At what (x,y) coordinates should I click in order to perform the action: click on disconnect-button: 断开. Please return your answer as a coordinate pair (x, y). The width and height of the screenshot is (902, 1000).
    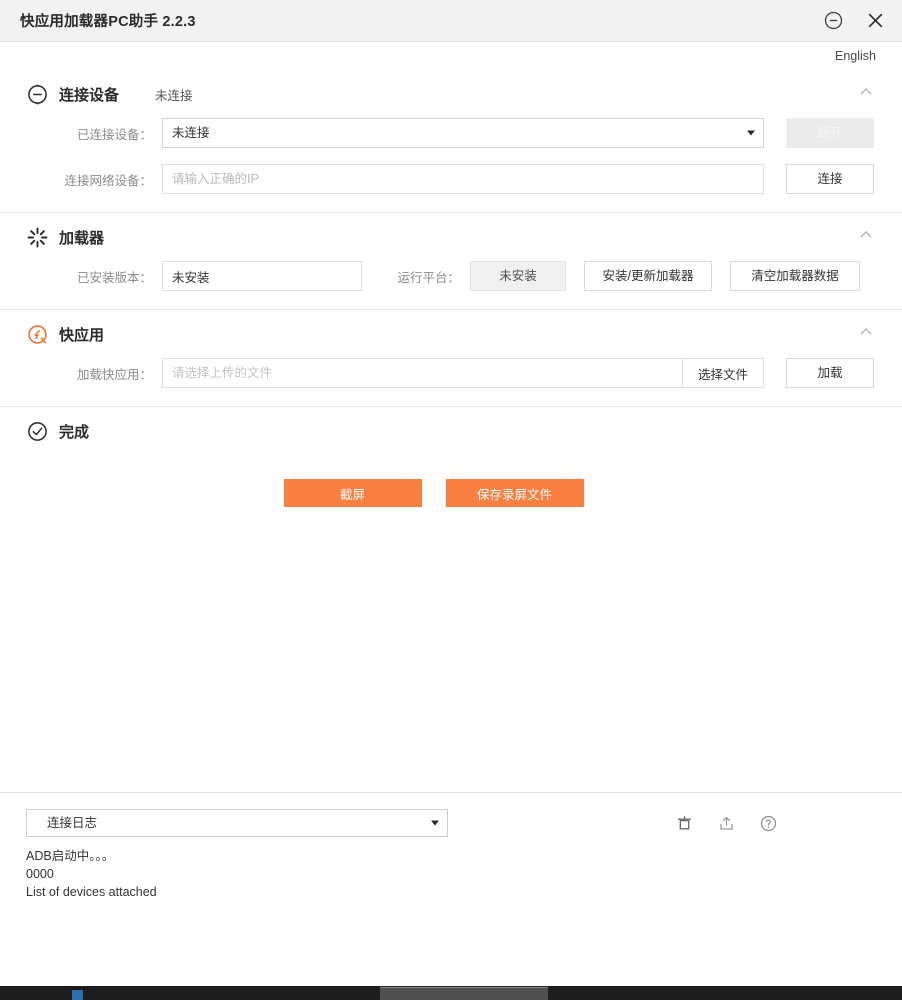
    Looking at the image, I should click on (830, 133).